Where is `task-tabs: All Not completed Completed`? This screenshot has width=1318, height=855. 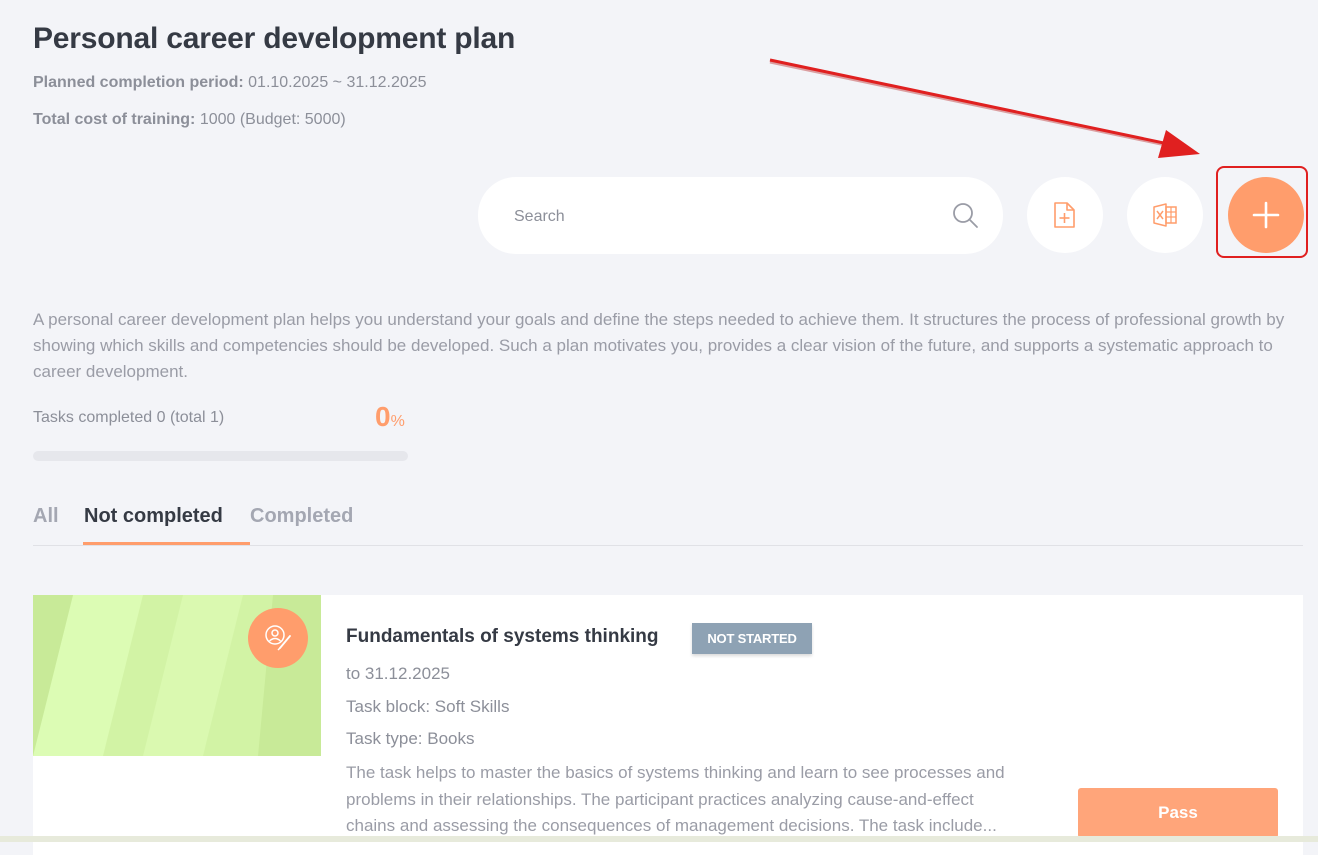 task-tabs: All Not completed Completed is located at coordinates (668, 522).